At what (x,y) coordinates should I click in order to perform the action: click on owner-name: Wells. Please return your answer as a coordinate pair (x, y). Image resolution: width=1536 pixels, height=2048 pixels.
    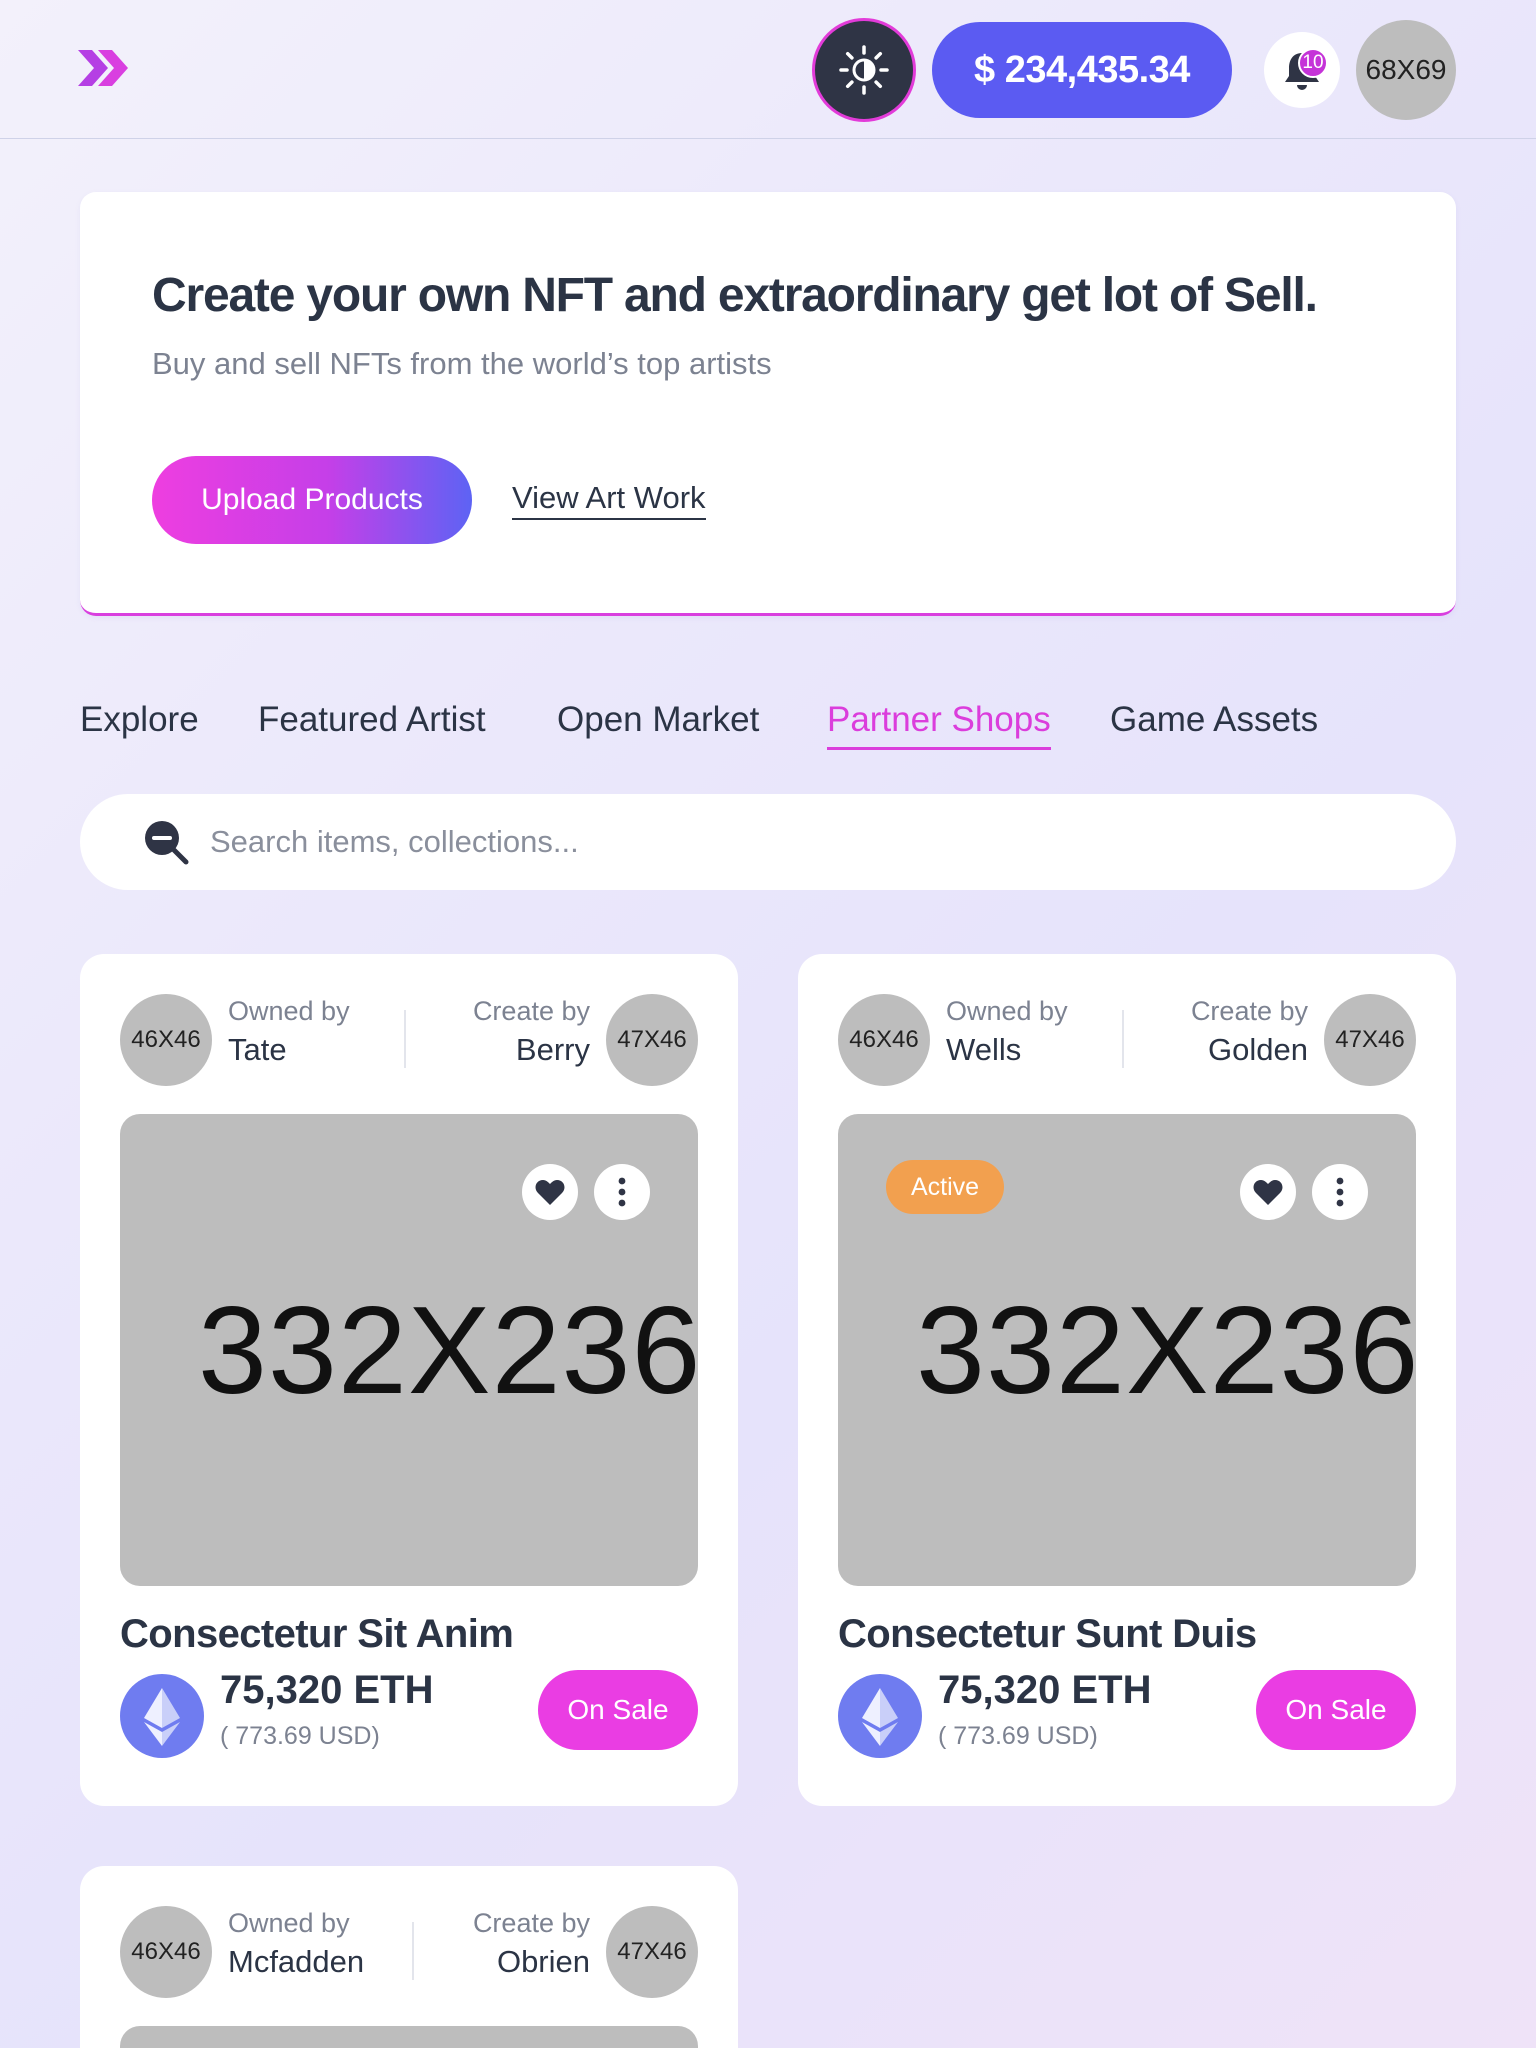
    Looking at the image, I should click on (983, 1050).